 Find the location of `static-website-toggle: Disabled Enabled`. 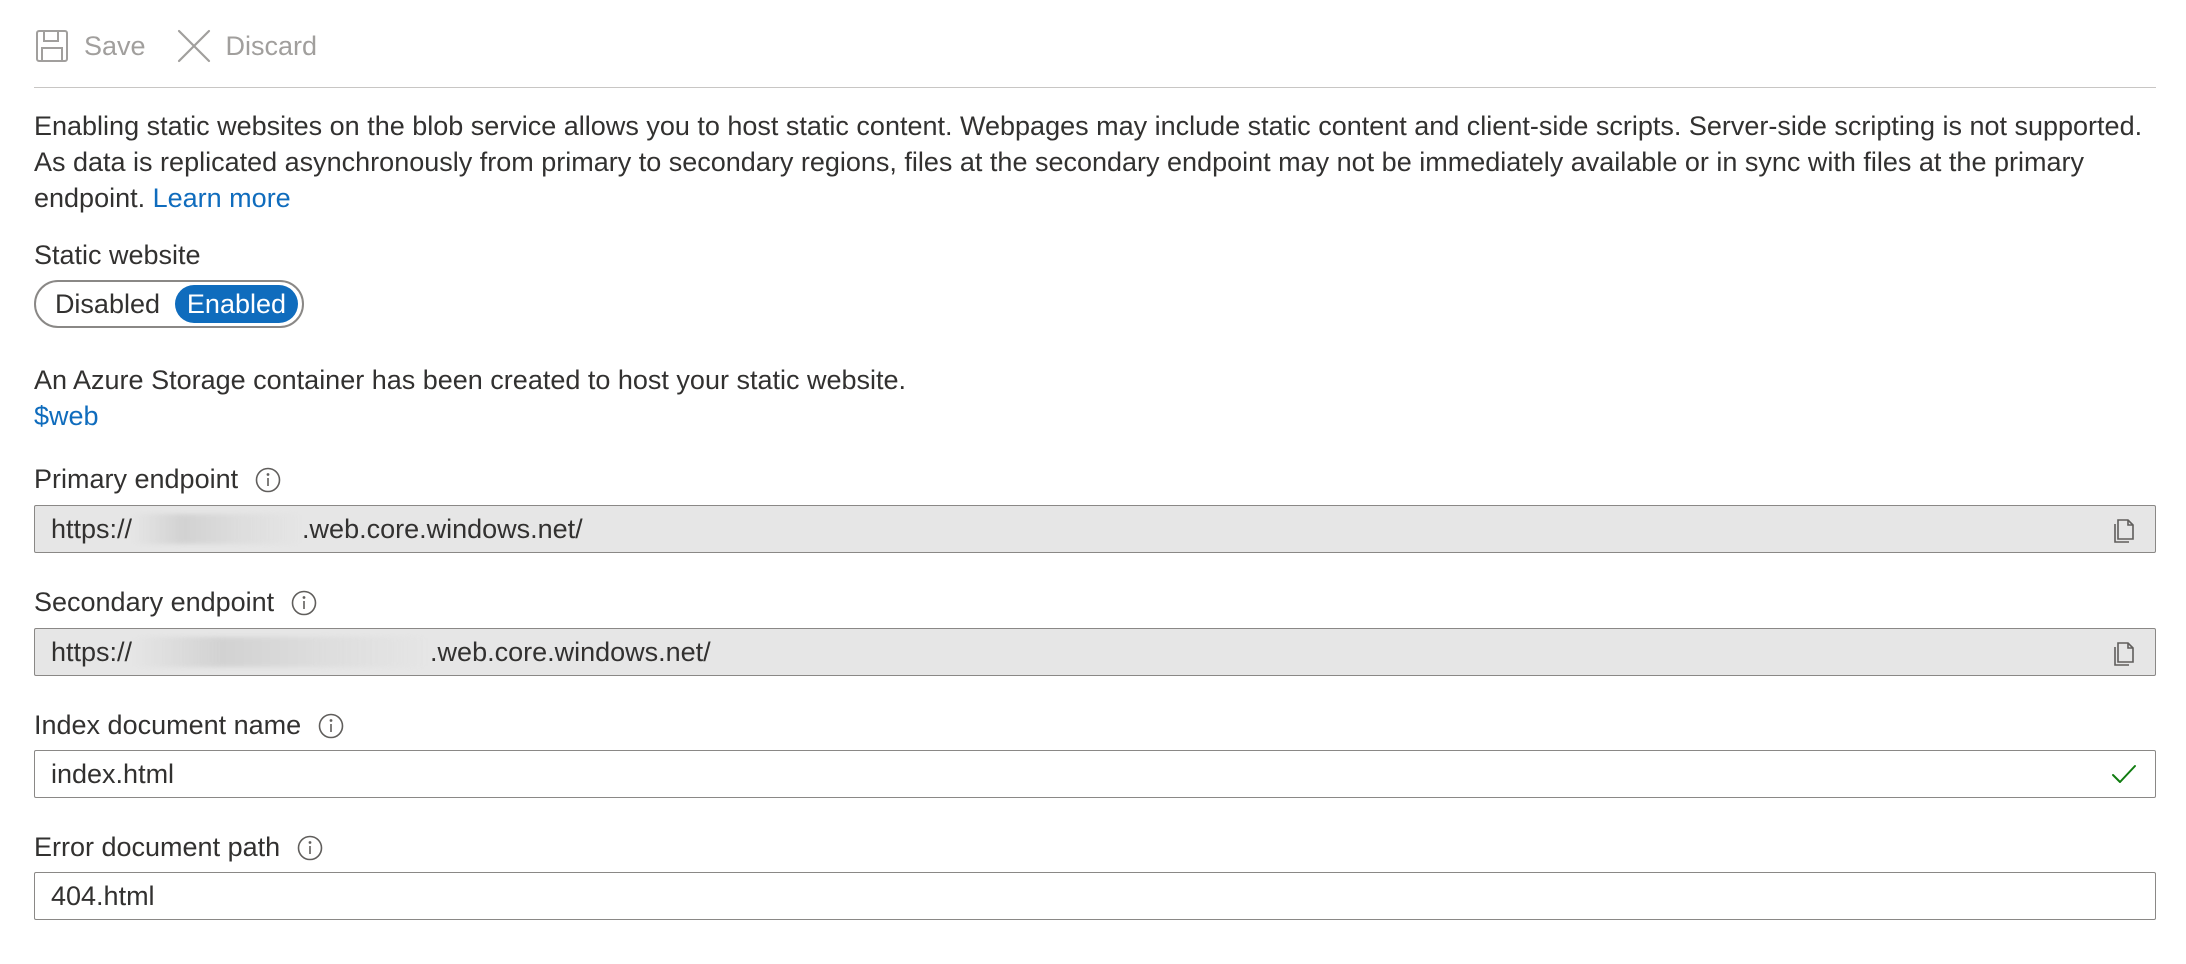

static-website-toggle: Disabled Enabled is located at coordinates (169, 304).